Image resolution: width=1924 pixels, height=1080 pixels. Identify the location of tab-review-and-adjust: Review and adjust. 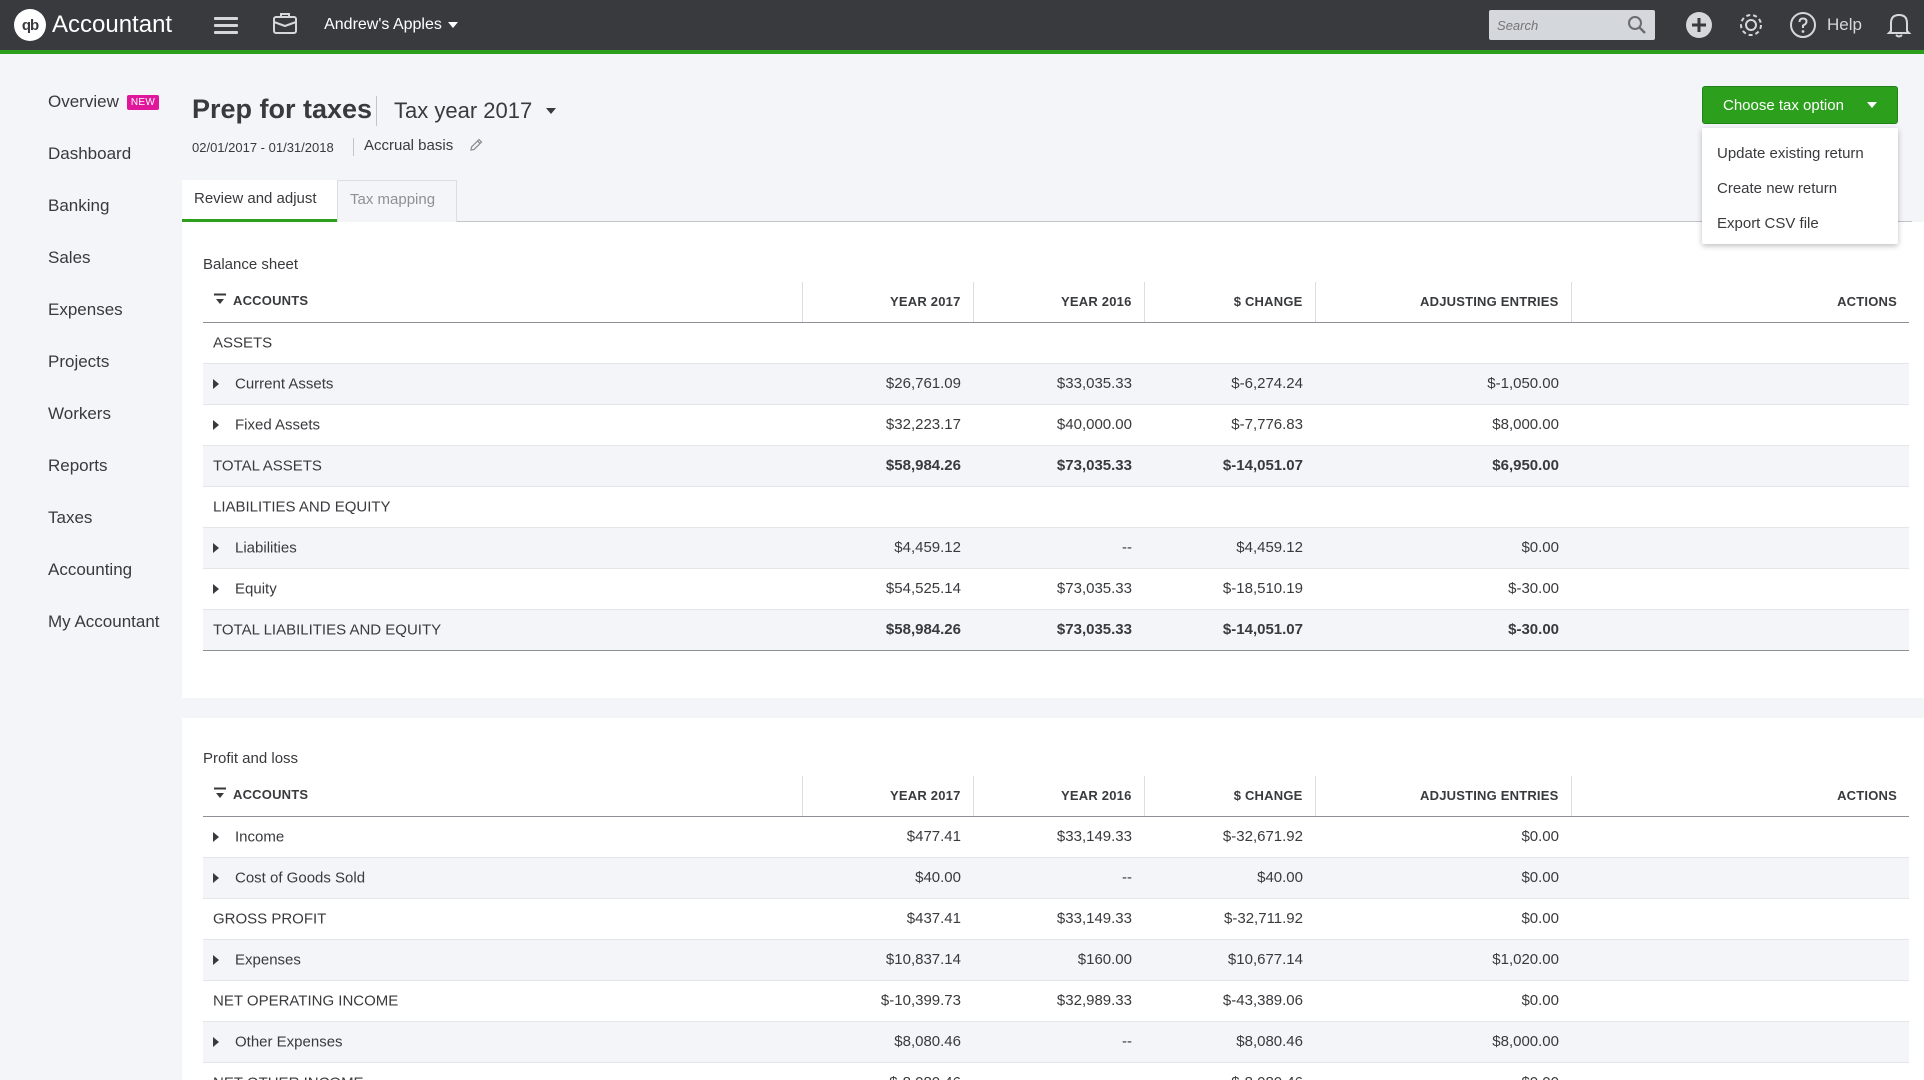
(259, 201).